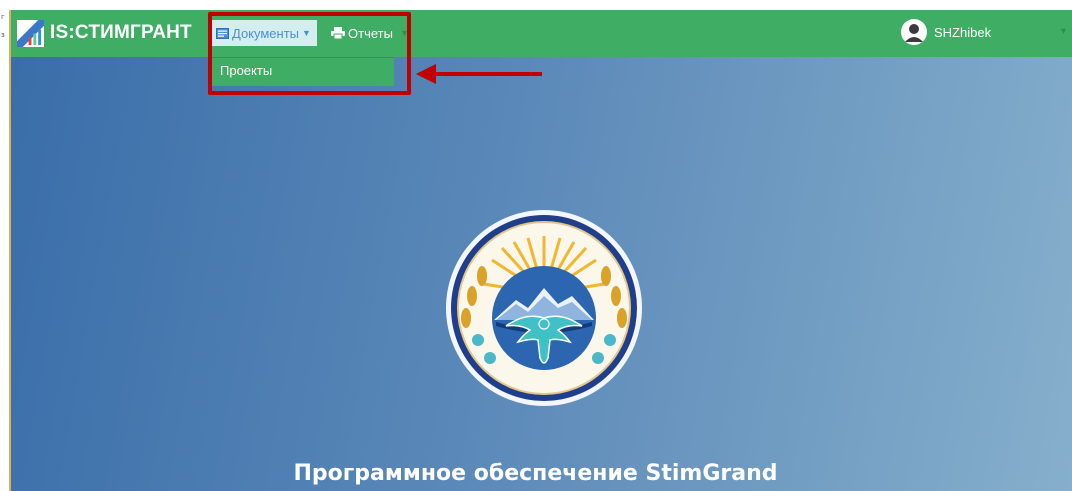  What do you see at coordinates (914, 32) in the screenshot?
I see `user-avatar-icon` at bounding box center [914, 32].